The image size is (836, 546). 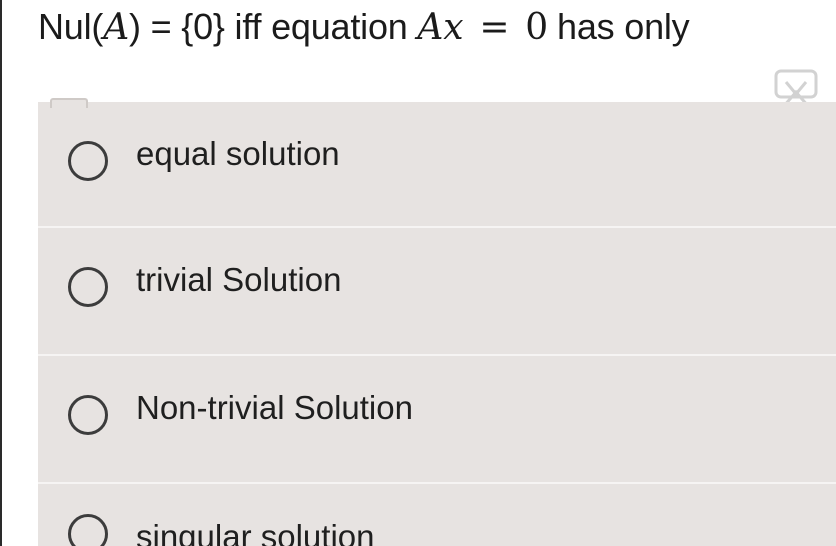 What do you see at coordinates (274, 407) in the screenshot?
I see `option-label: Non-trivial Solution` at bounding box center [274, 407].